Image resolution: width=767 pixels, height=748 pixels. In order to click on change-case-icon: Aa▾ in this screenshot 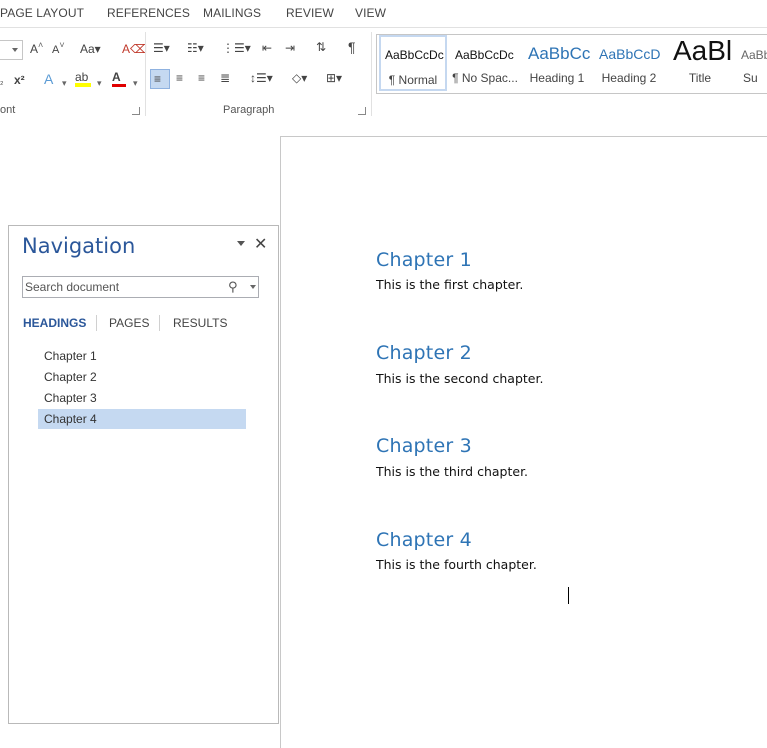, I will do `click(90, 49)`.